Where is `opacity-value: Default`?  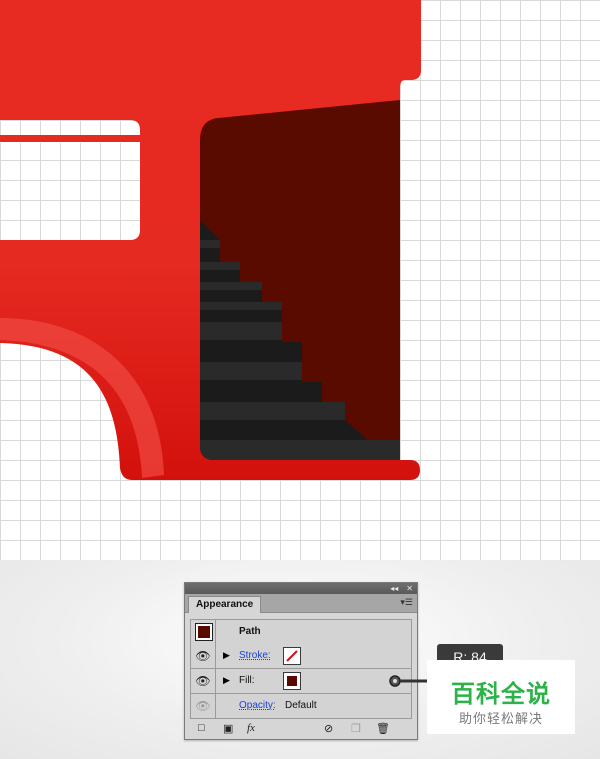 opacity-value: Default is located at coordinates (301, 705).